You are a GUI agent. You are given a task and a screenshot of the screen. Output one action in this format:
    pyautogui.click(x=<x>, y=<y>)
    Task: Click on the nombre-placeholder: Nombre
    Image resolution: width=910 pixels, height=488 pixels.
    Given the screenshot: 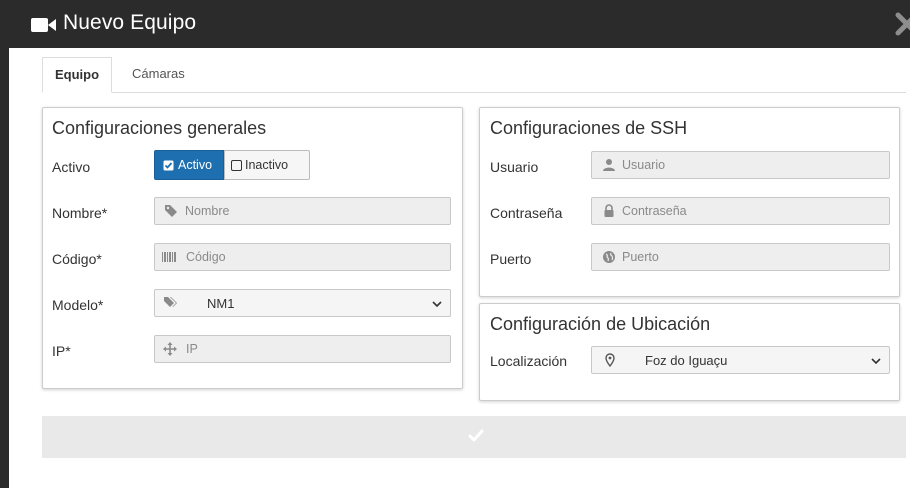 What is the action you would take?
    pyautogui.click(x=207, y=211)
    